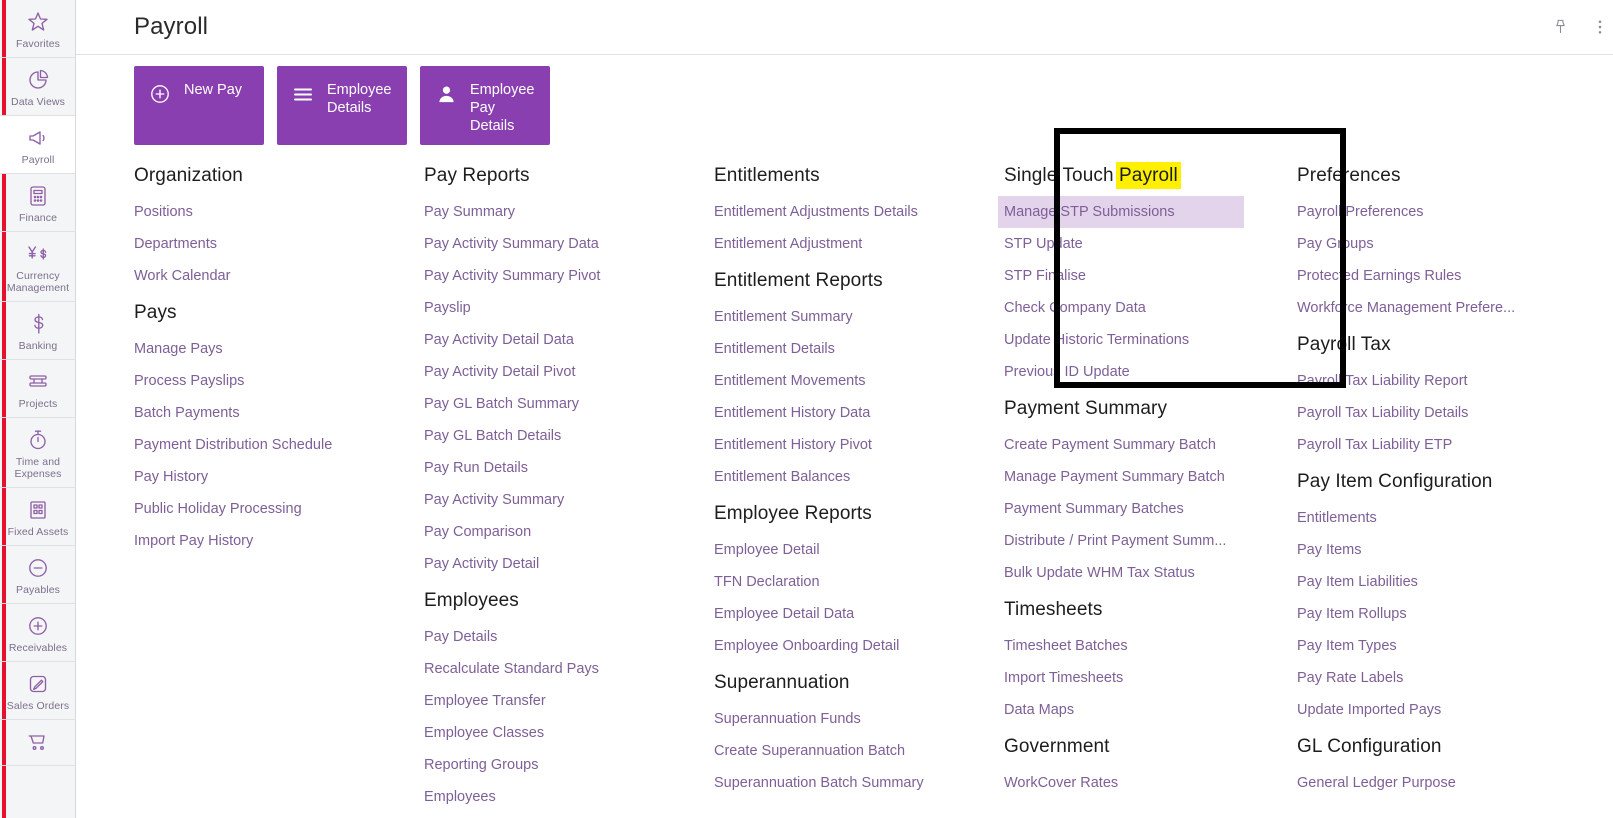  I want to click on menu-link-update-historic-terminations: Update Historic Terminations, so click(1150, 340).